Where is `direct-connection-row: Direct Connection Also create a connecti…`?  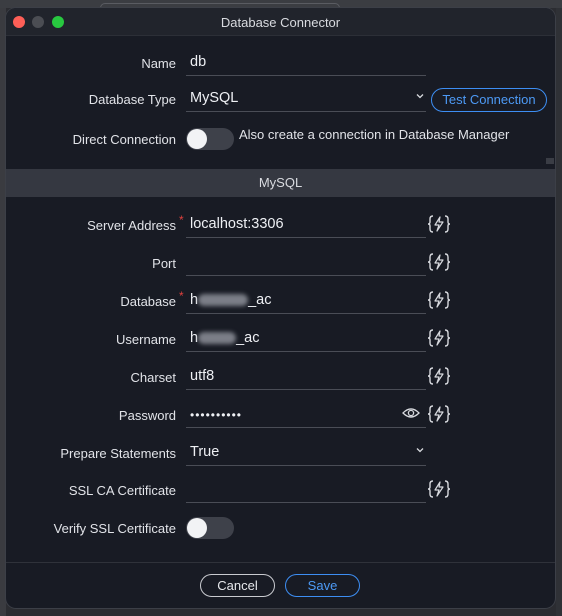 direct-connection-row: Direct Connection Also create a connecti… is located at coordinates (280, 139).